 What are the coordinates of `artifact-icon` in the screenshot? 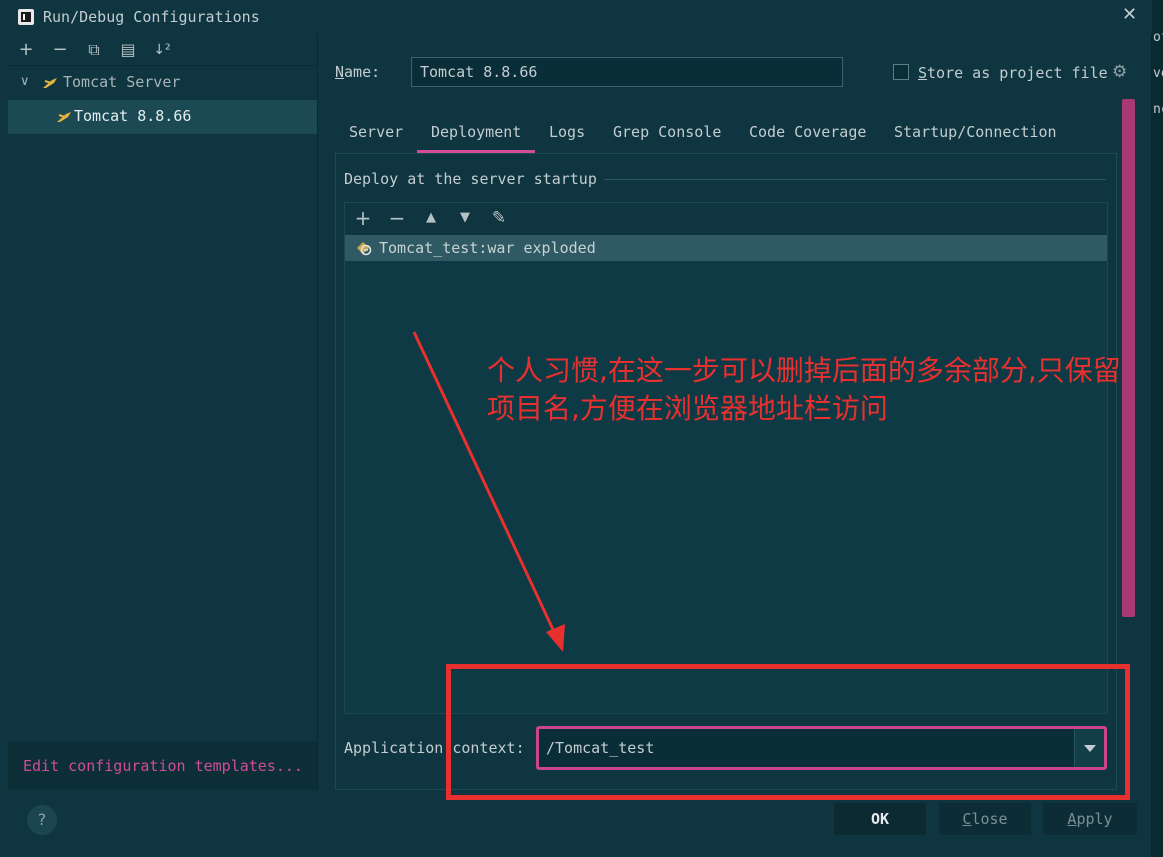 It's located at (364, 249).